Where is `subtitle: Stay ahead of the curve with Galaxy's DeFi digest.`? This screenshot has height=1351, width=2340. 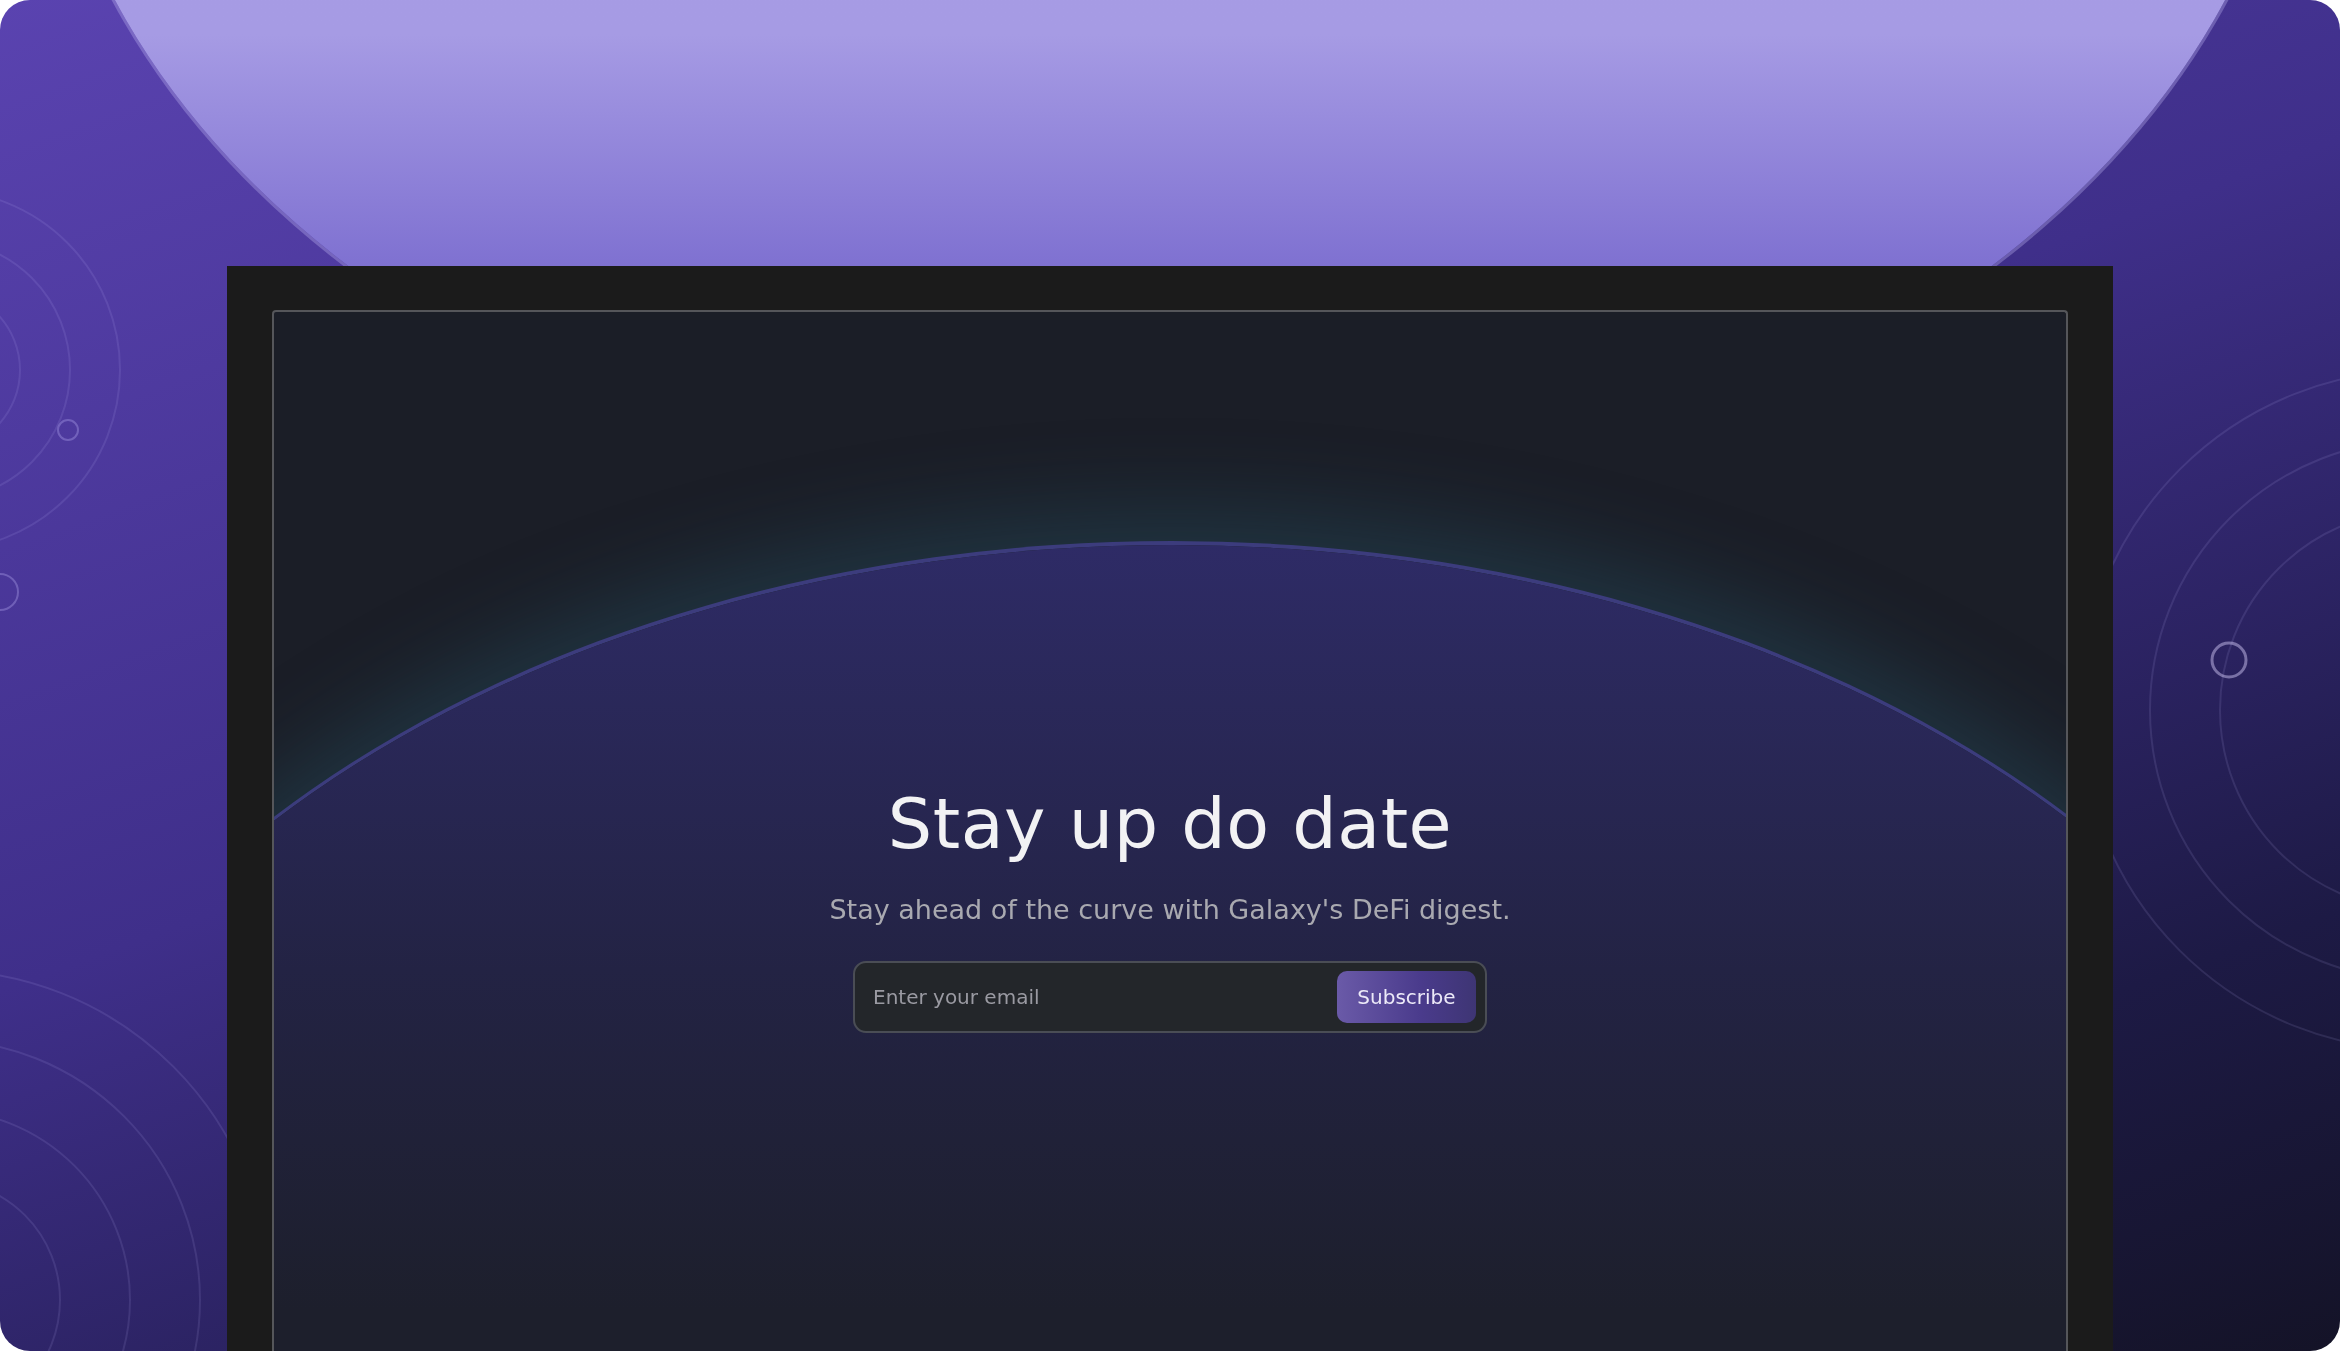
subtitle: Stay ahead of the curve with Galaxy's DeFi digest. is located at coordinates (1170, 909).